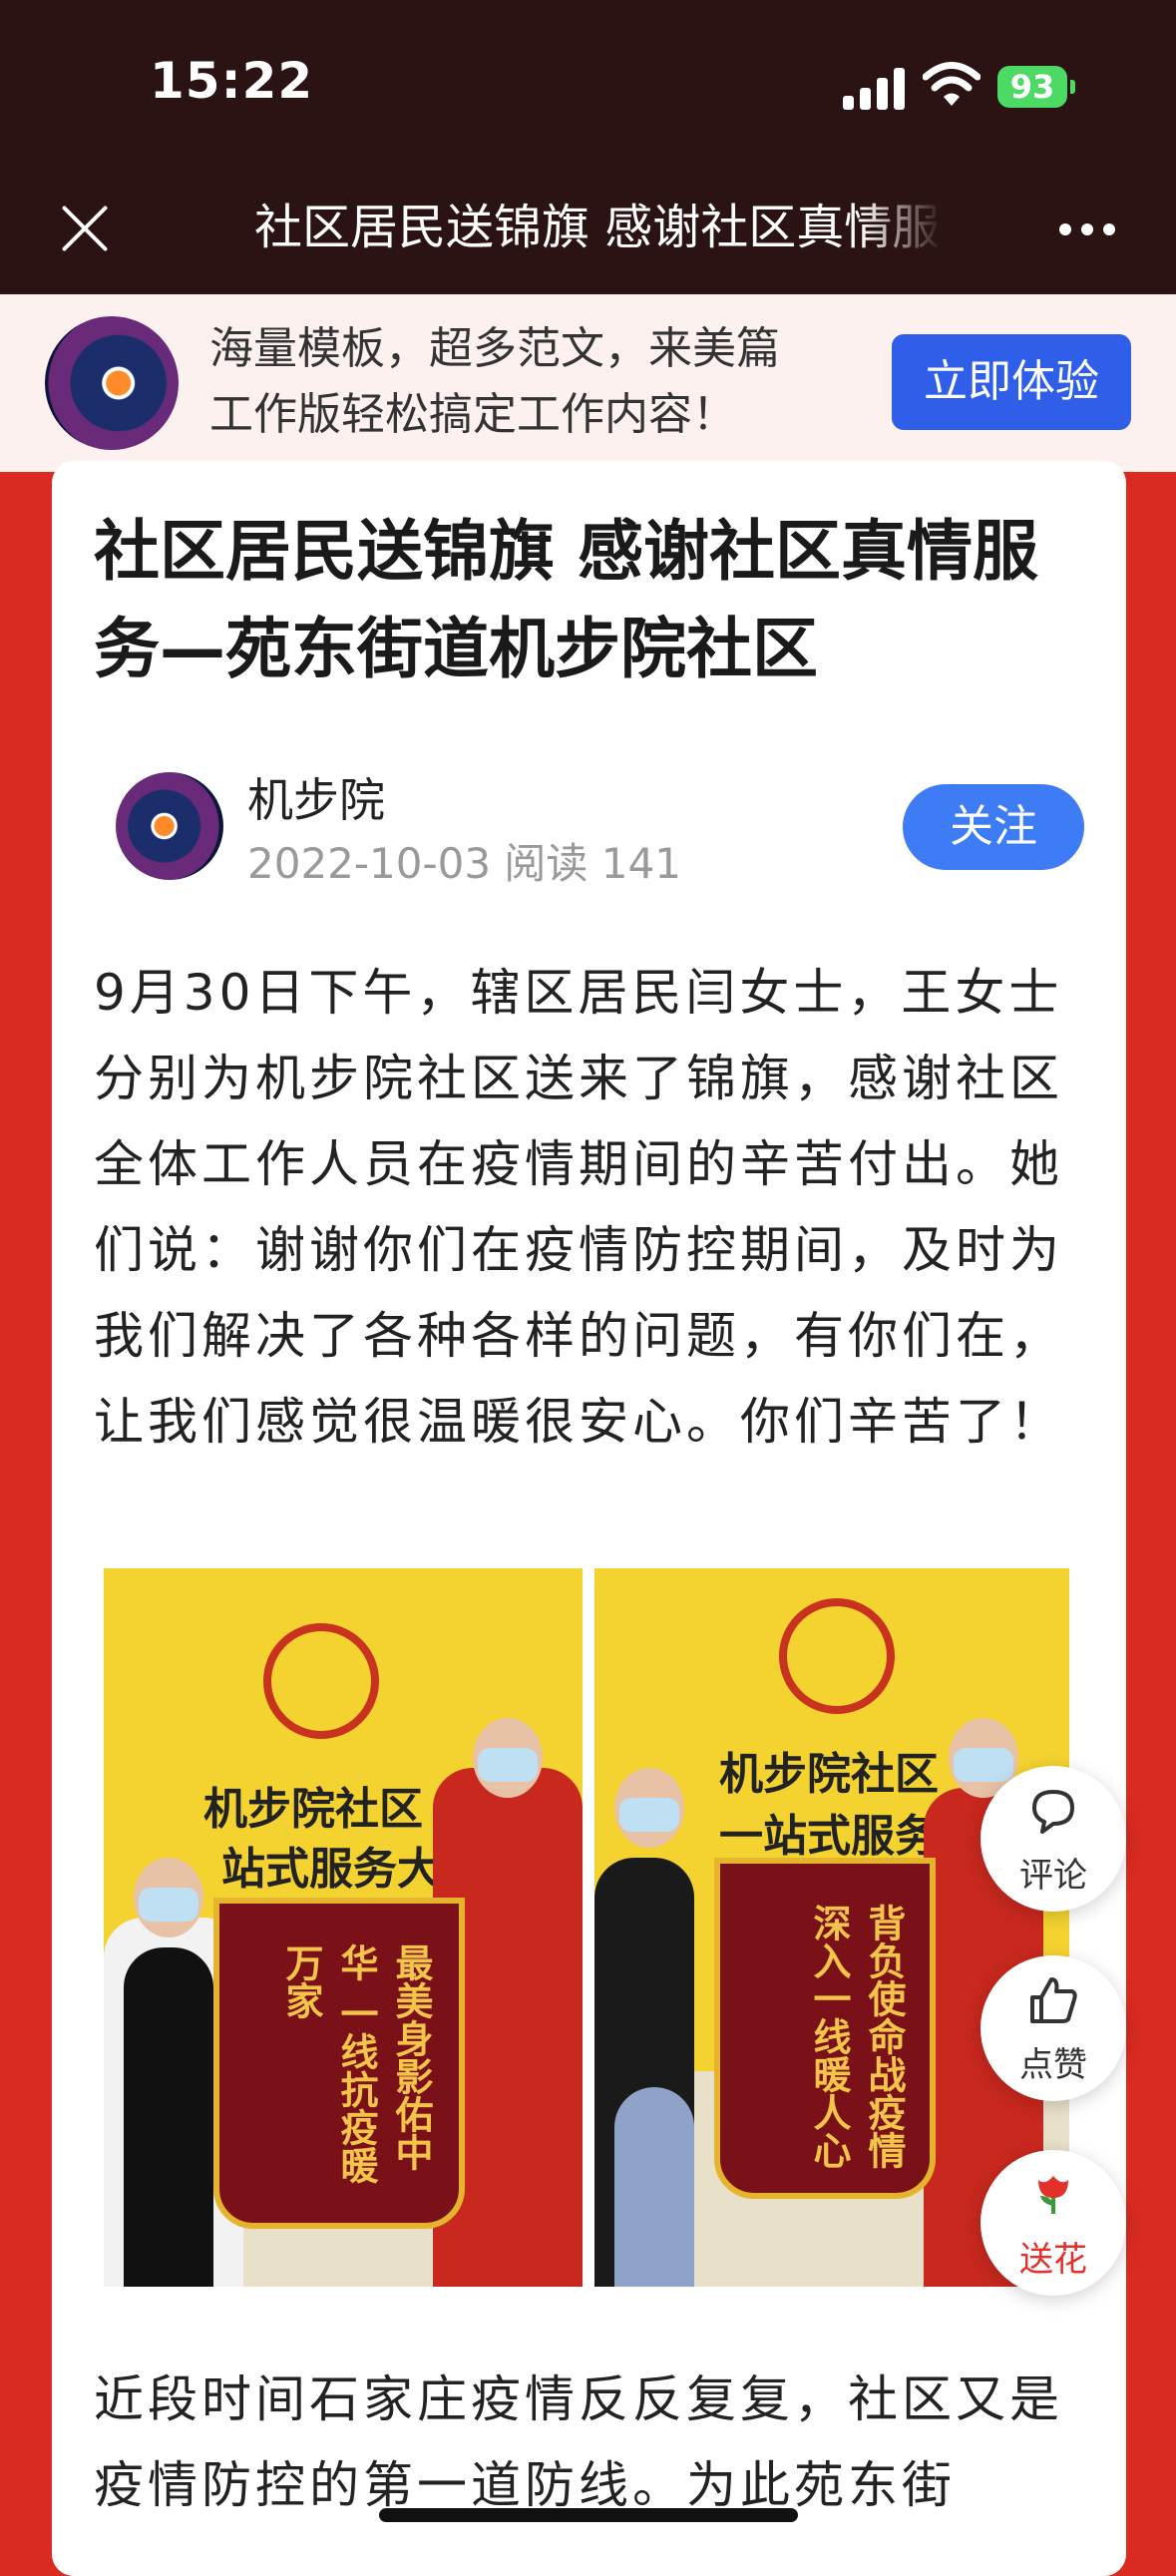 The image size is (1176, 2576). Describe the element at coordinates (495, 348) in the screenshot. I see `promo-line-1: 海量模板，超多范文，来美篇` at that location.